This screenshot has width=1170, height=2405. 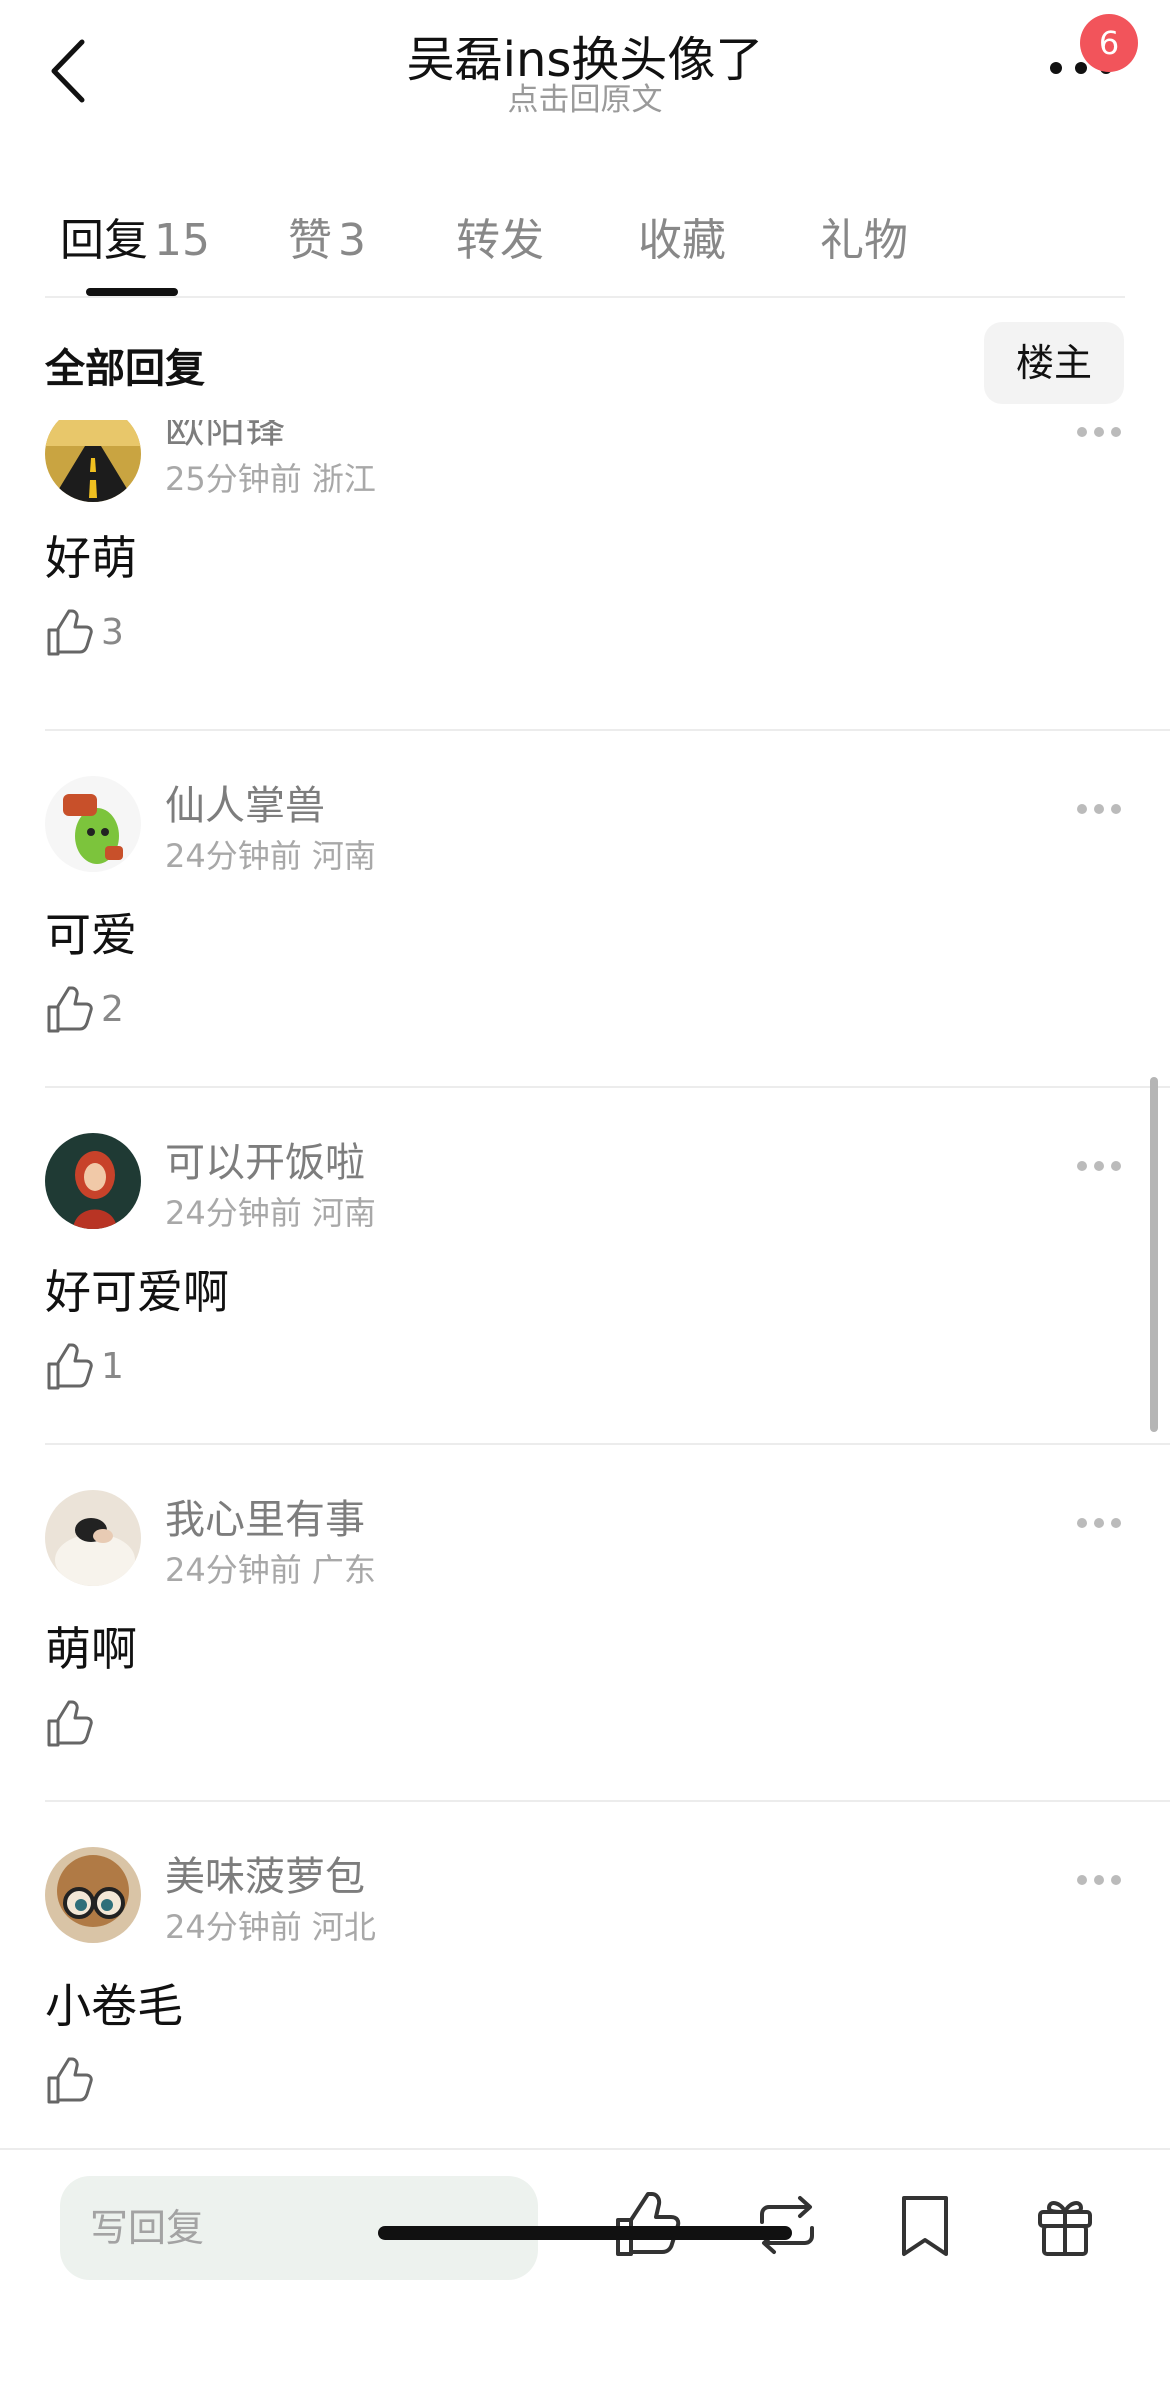 What do you see at coordinates (585, 2233) in the screenshot?
I see `home-indicator` at bounding box center [585, 2233].